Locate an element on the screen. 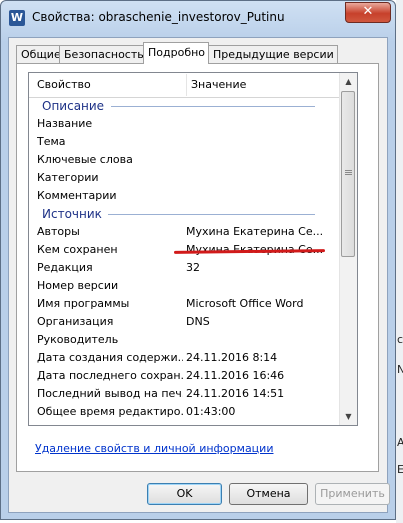 The height and width of the screenshot is (523, 403). property-name: Организация is located at coordinates (75, 321).